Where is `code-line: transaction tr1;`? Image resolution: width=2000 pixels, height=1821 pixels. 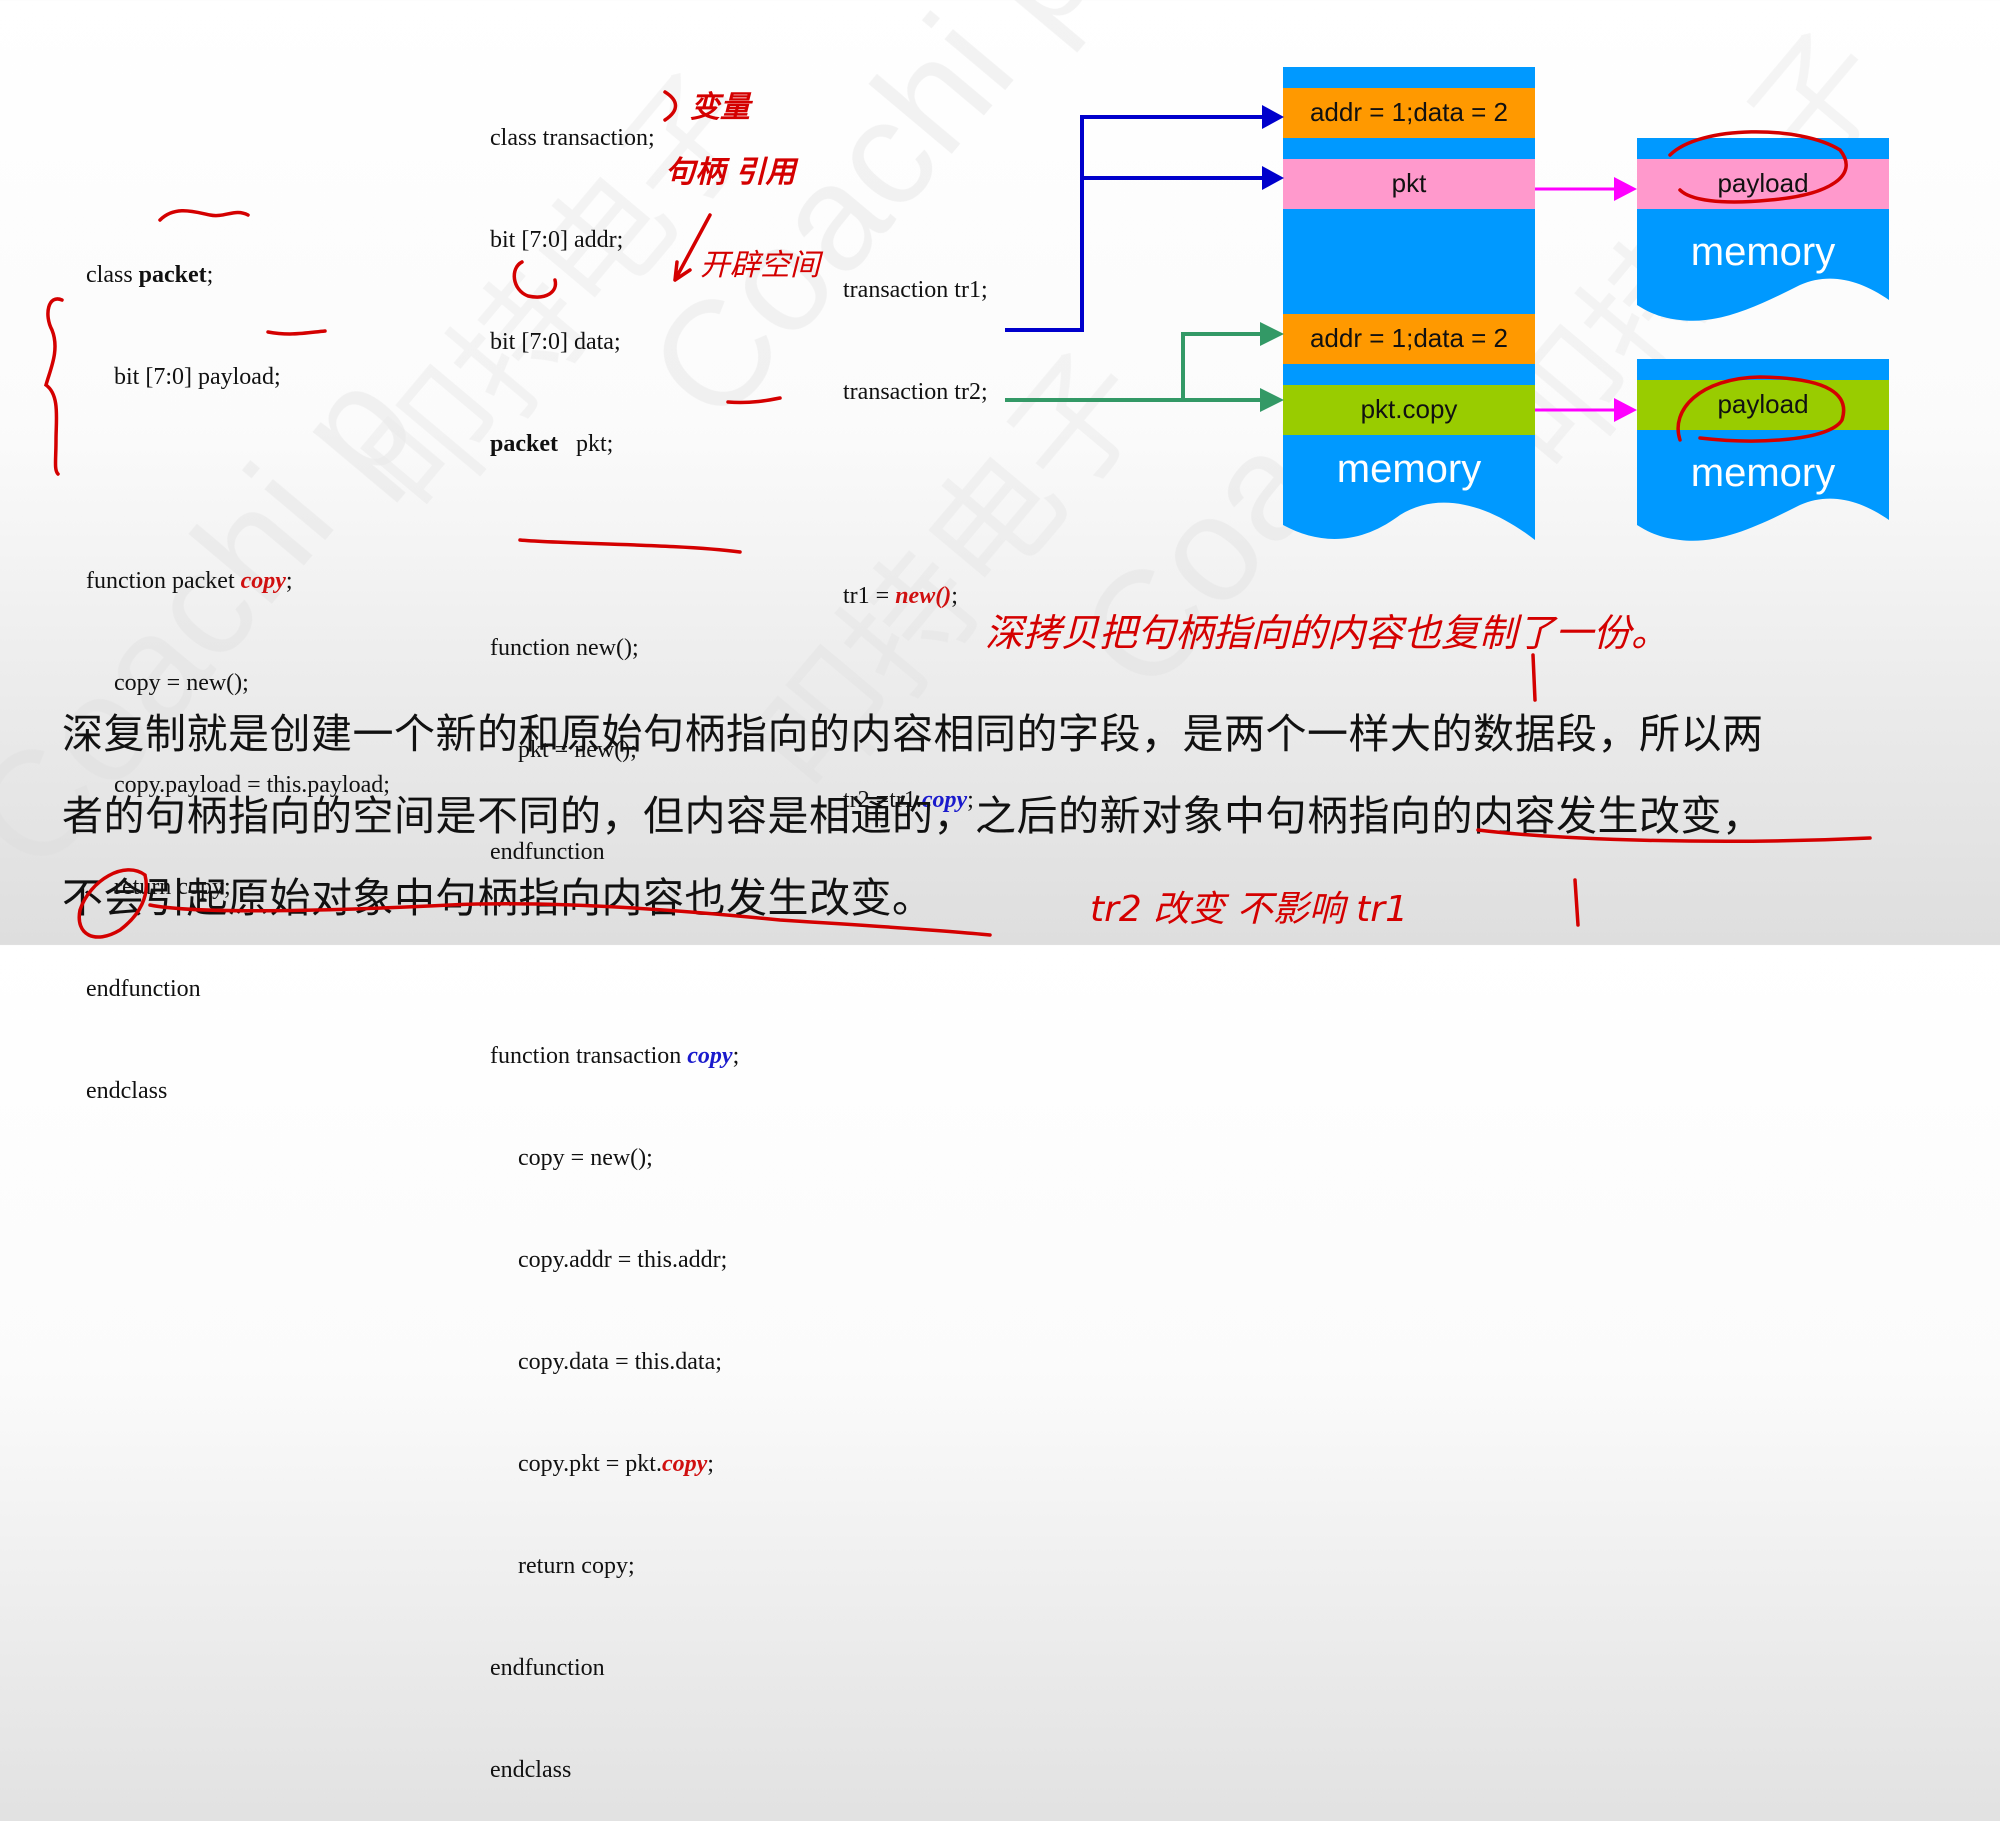
code-line: transaction tr1; is located at coordinates (915, 290).